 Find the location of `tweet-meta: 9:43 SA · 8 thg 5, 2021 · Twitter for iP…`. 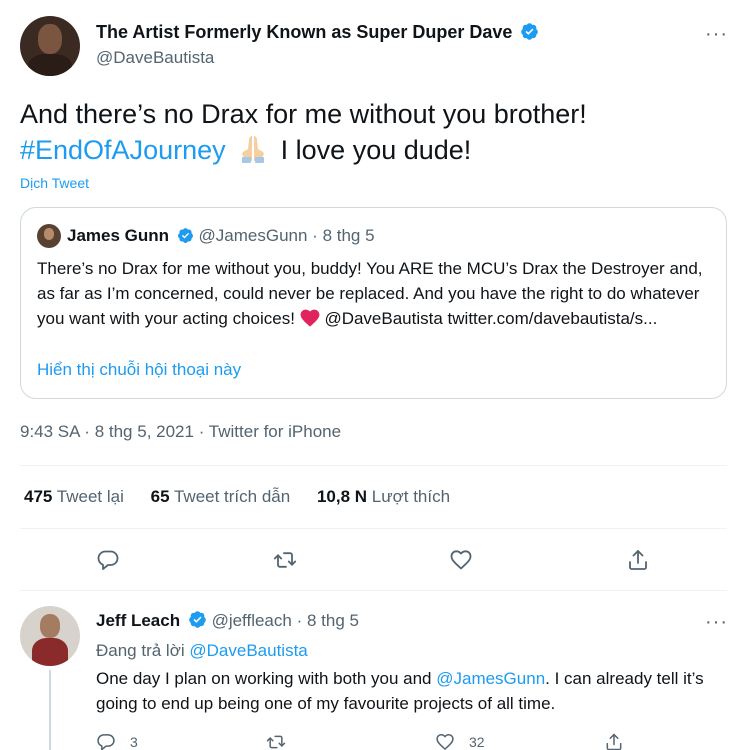

tweet-meta: 9:43 SA · 8 thg 5, 2021 · Twitter for iP… is located at coordinates (180, 432).